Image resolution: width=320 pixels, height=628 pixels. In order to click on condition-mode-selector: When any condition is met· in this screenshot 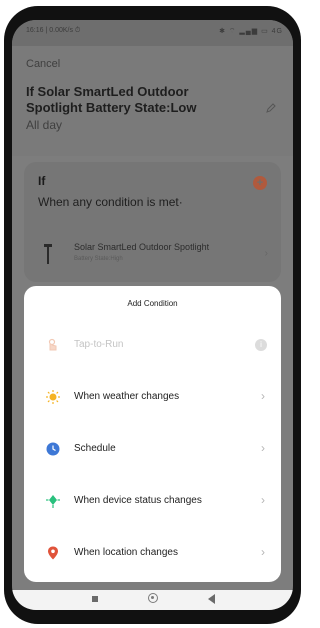, I will do `click(110, 202)`.